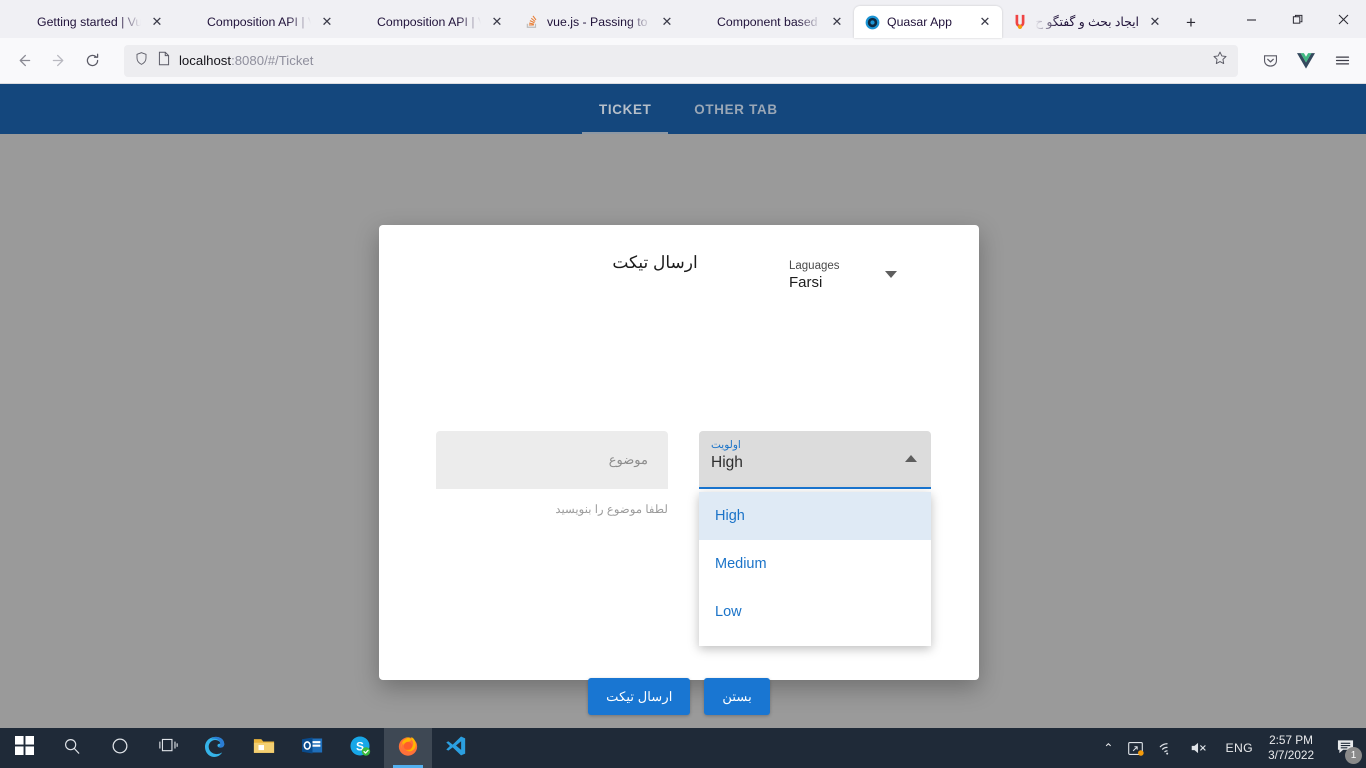 Image resolution: width=1366 pixels, height=768 pixels. I want to click on priority-option-label: High, so click(730, 516).